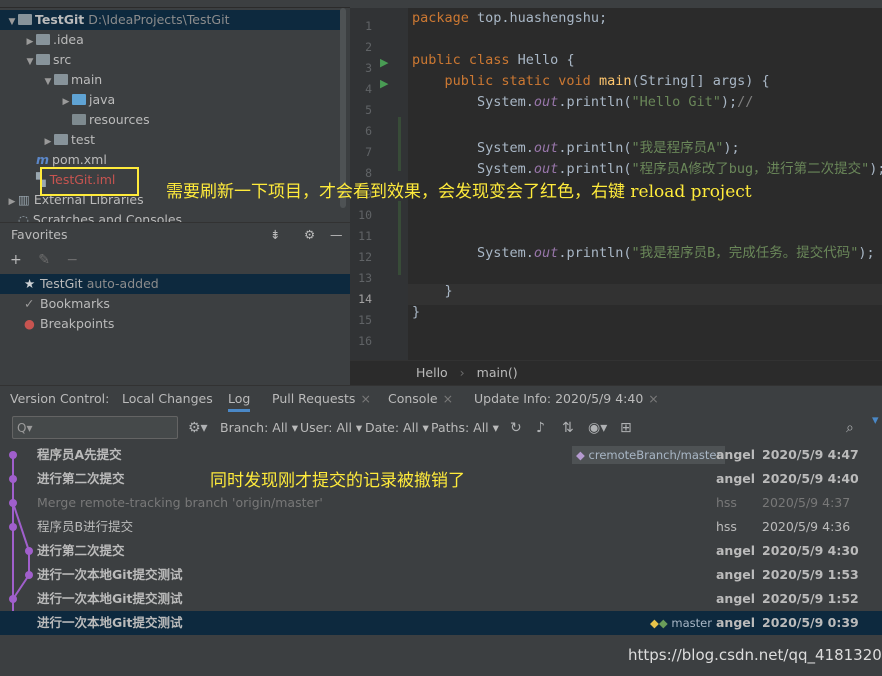  Describe the element at coordinates (441, 599) in the screenshot. I see `commit-row: 进行一次本地Git提交测试 angel 2020/5/9 1:52` at that location.